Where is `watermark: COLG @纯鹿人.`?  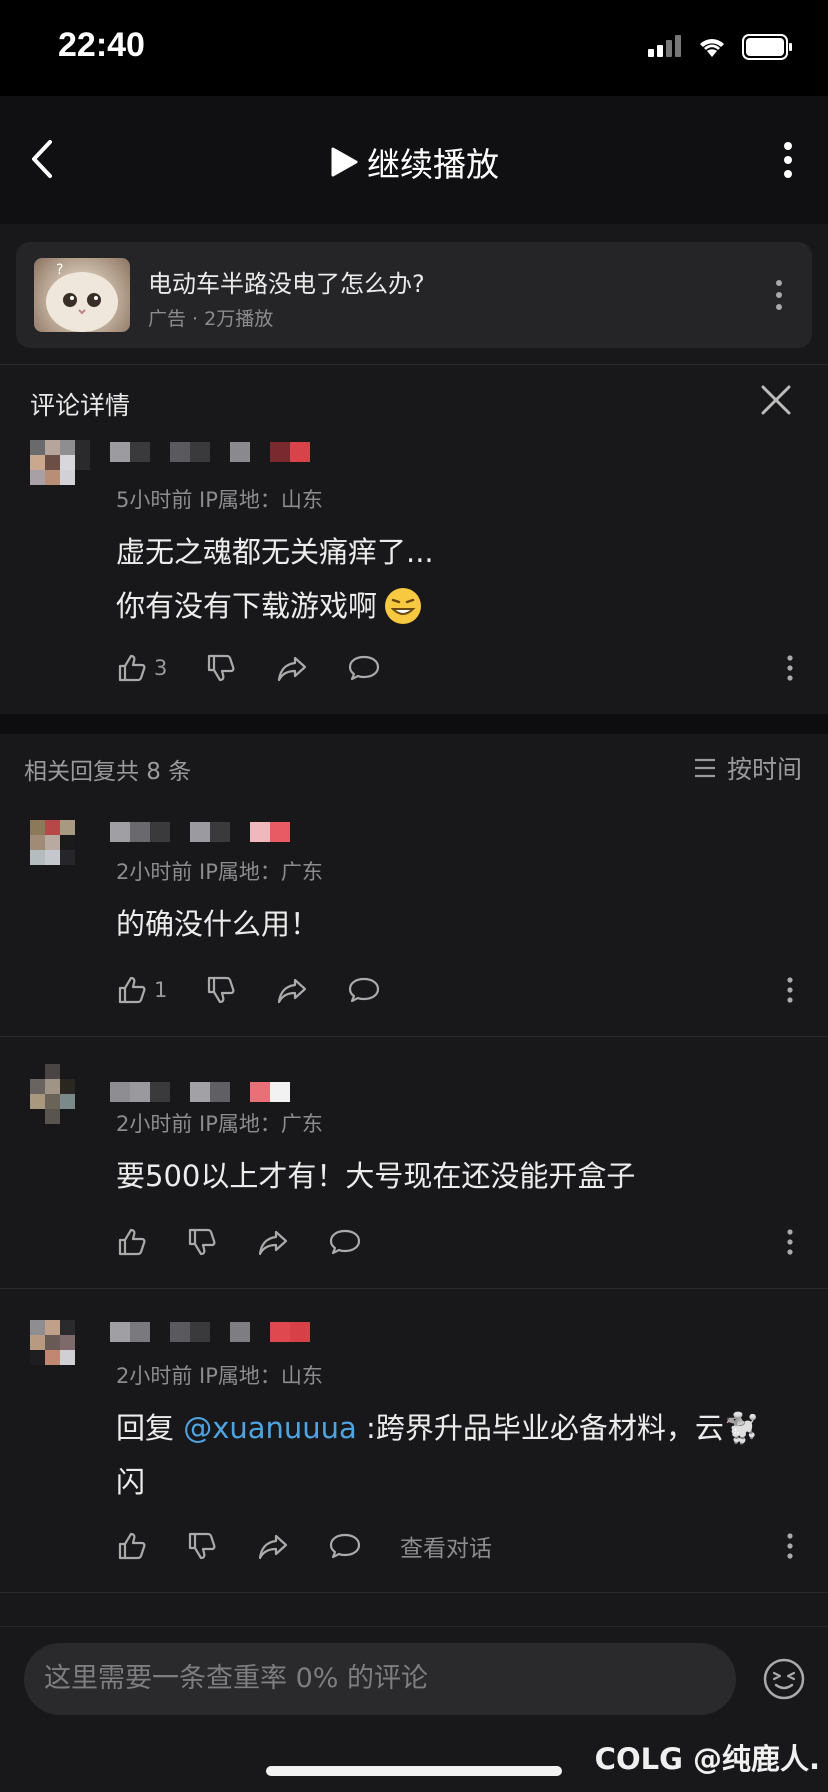 watermark: COLG @纯鹿人. is located at coordinates (707, 1759).